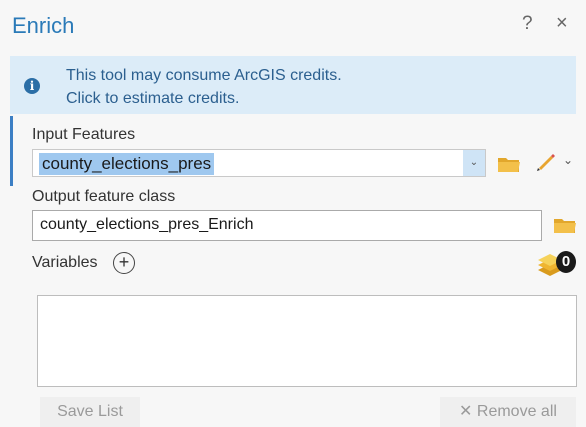 This screenshot has height=427, width=586. What do you see at coordinates (32, 86) in the screenshot?
I see `info-icon: i` at bounding box center [32, 86].